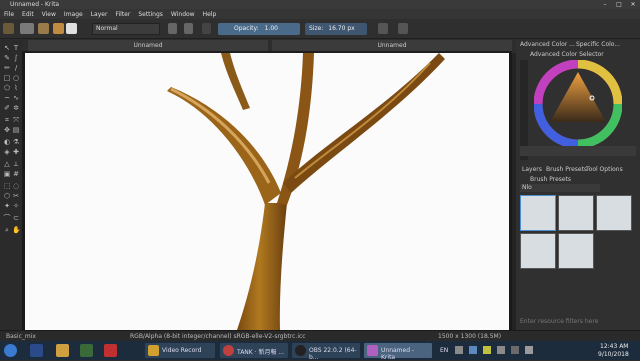 The image size is (640, 361). Describe the element at coordinates (383, 28) in the screenshot. I see `mirror-horizontal-icon` at that location.